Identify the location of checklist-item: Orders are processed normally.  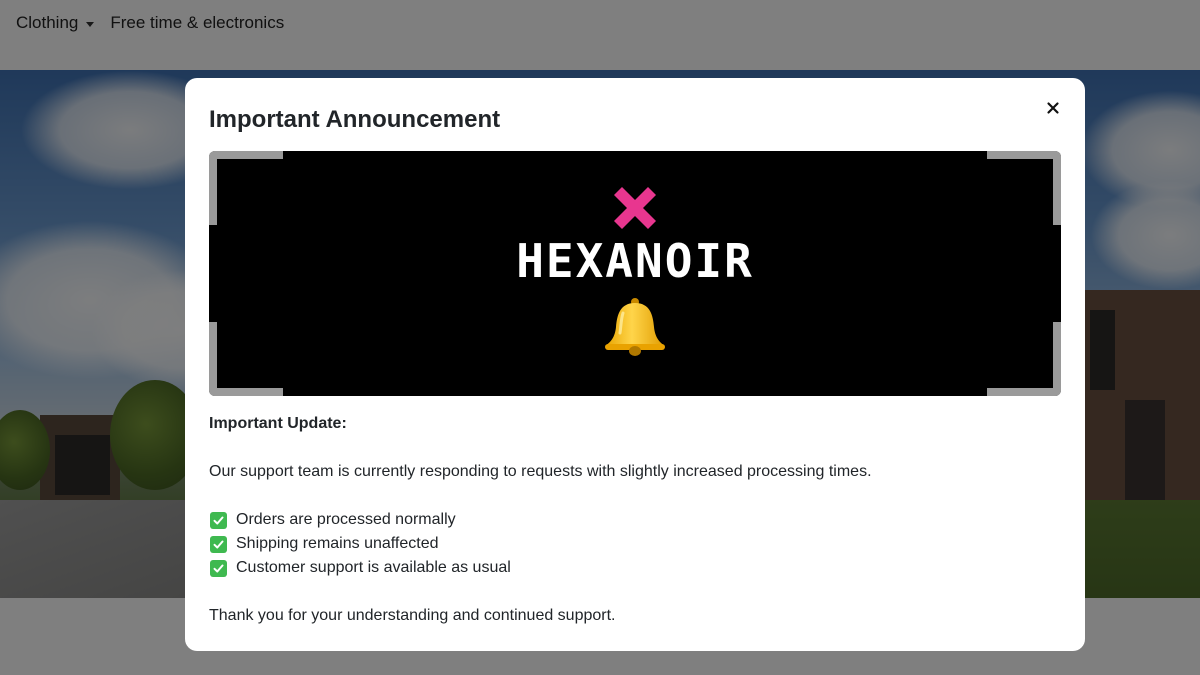
(635, 520).